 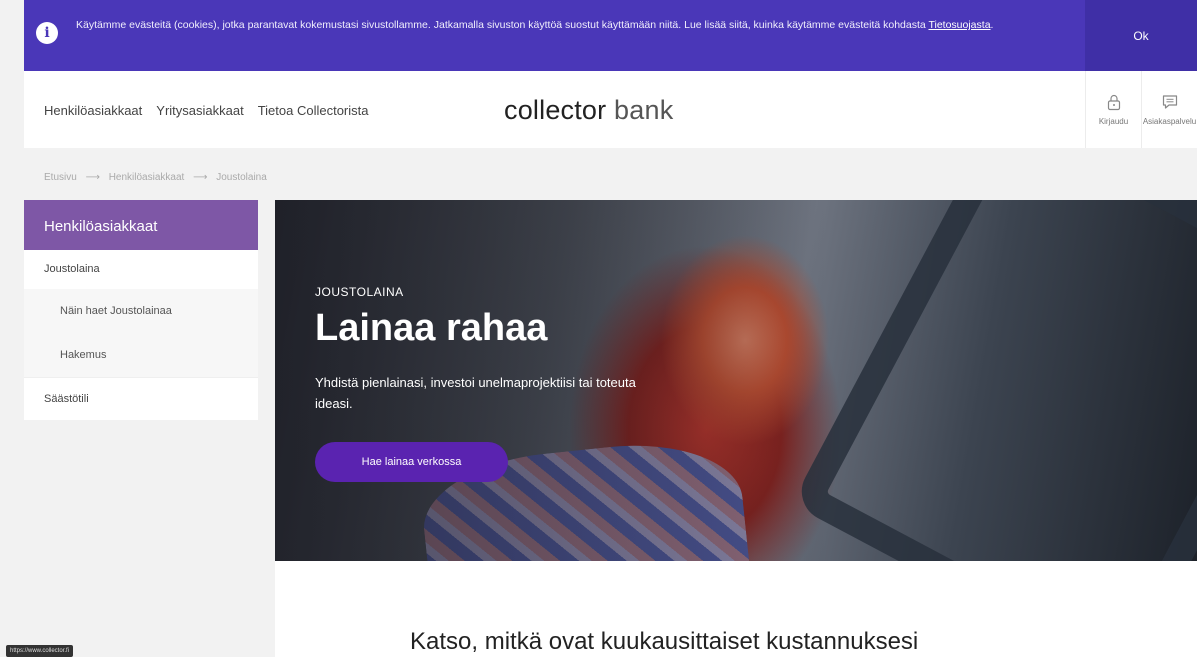 I want to click on customer-service-button: Asiakaspalvelu, so click(x=1169, y=109).